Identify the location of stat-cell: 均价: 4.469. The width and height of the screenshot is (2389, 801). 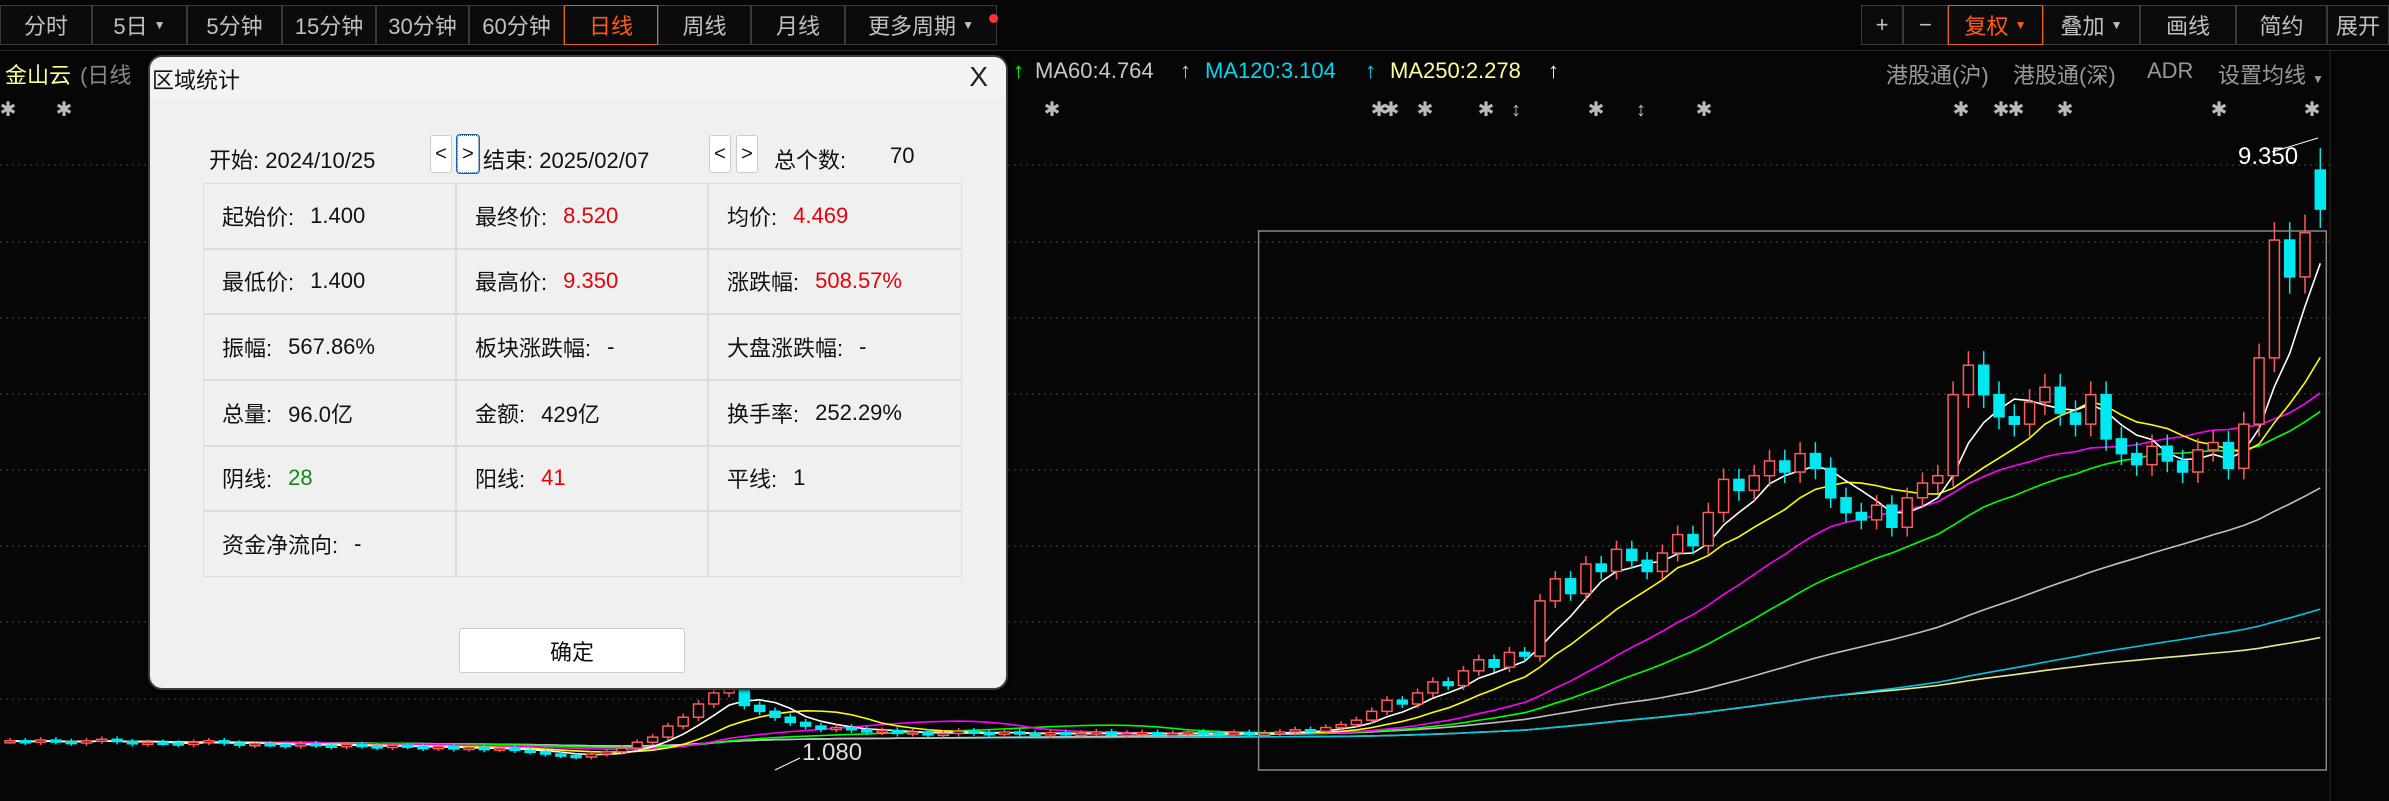
(835, 216).